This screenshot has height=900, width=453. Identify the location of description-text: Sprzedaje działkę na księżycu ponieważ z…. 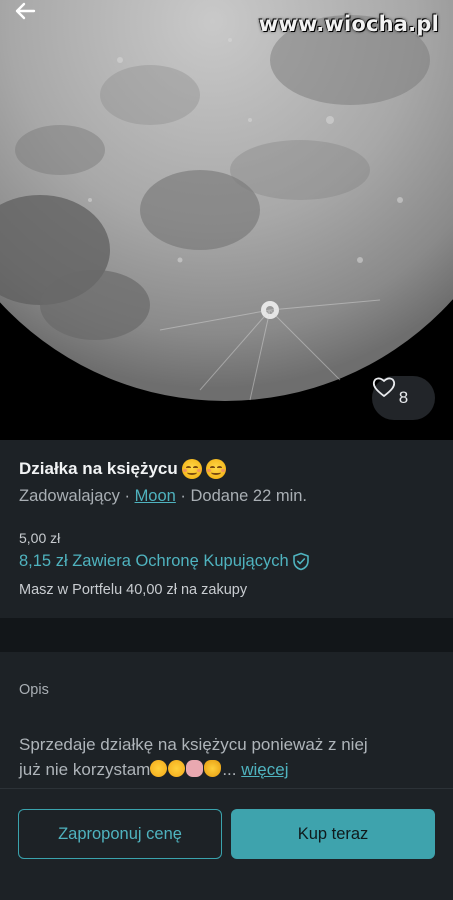
(193, 757).